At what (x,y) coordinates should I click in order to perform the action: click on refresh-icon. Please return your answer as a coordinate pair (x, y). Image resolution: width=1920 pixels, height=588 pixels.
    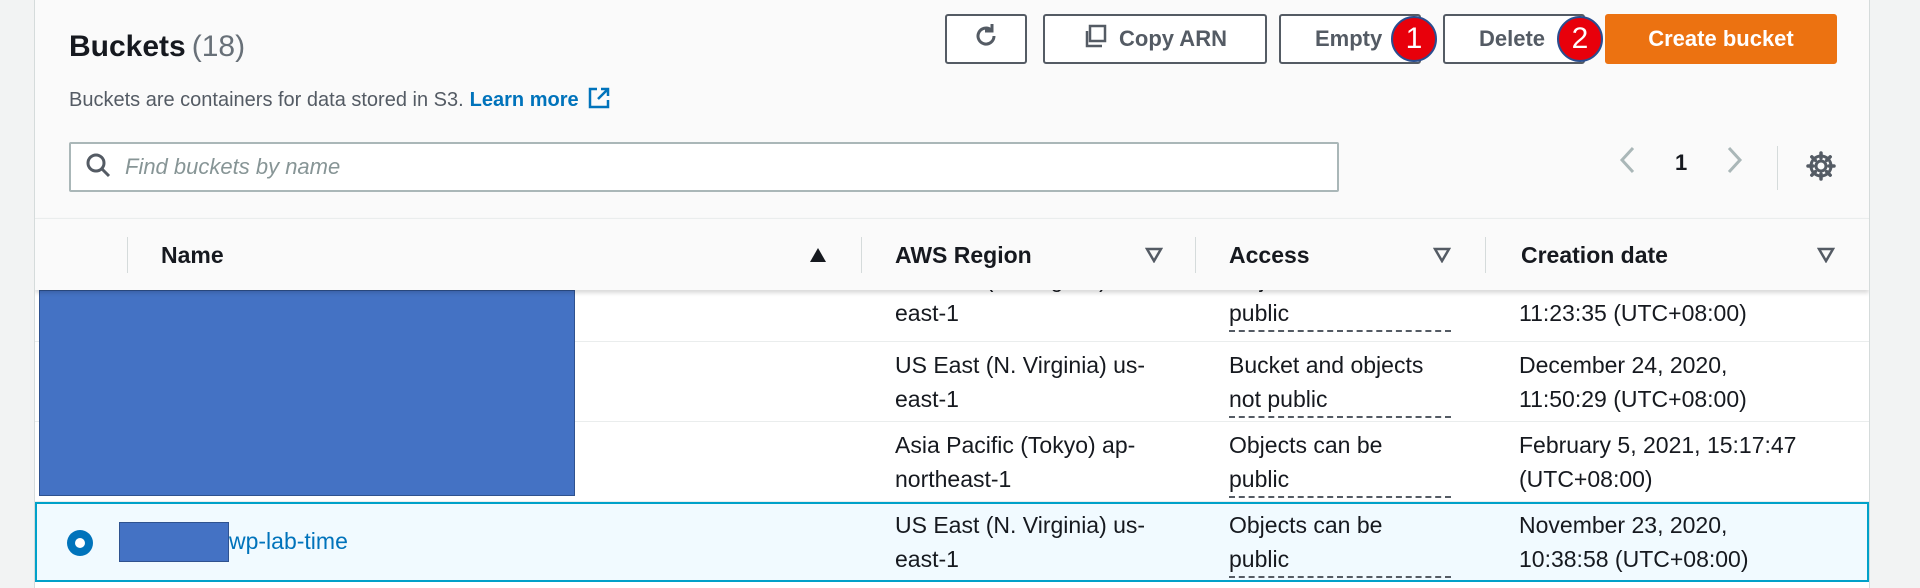
    Looking at the image, I should click on (986, 39).